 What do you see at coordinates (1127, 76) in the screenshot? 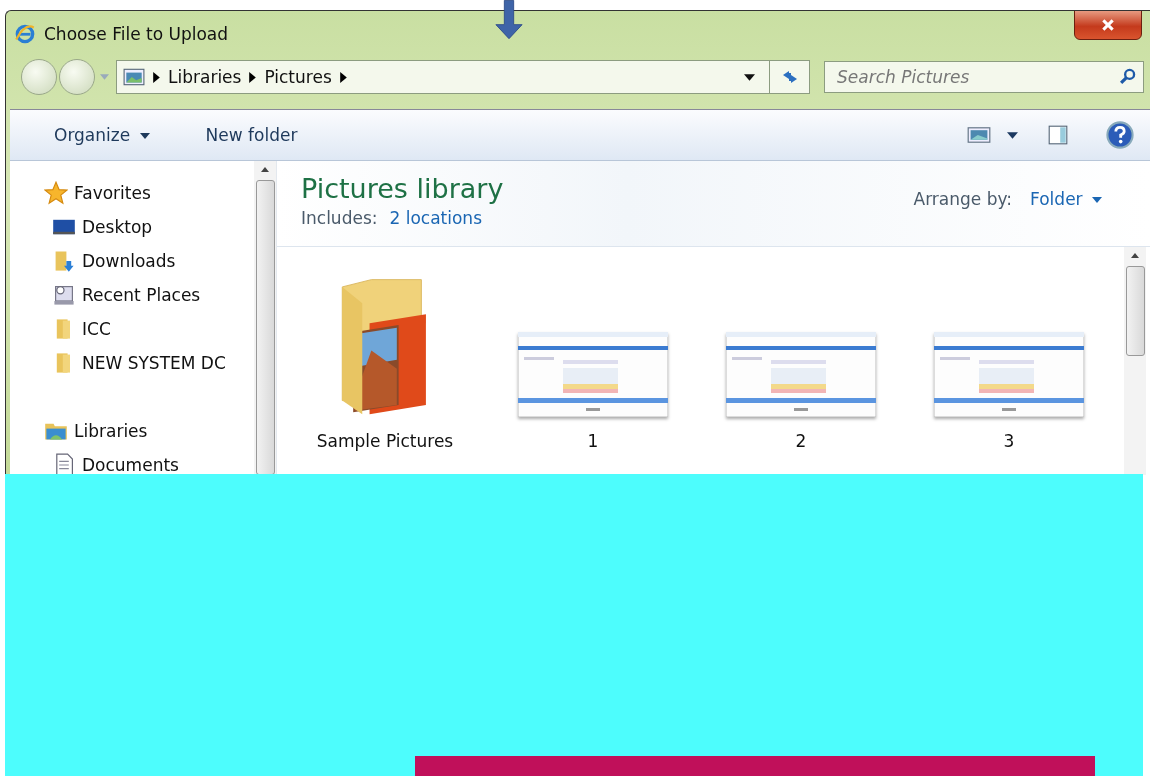
I see `search-icon` at bounding box center [1127, 76].